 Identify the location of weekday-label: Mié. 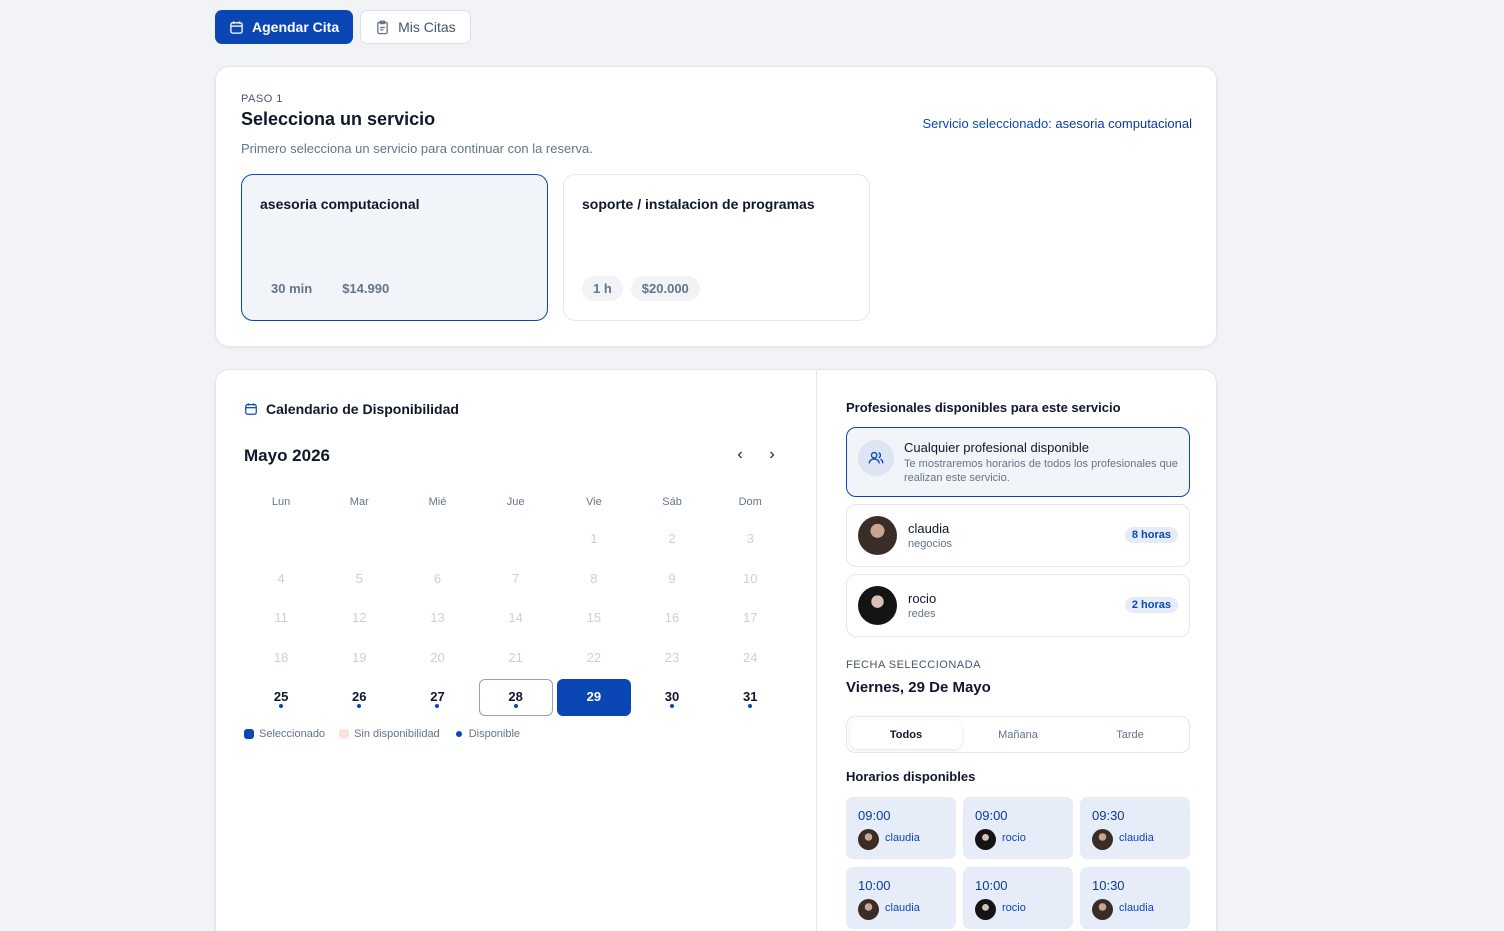
(437, 502).